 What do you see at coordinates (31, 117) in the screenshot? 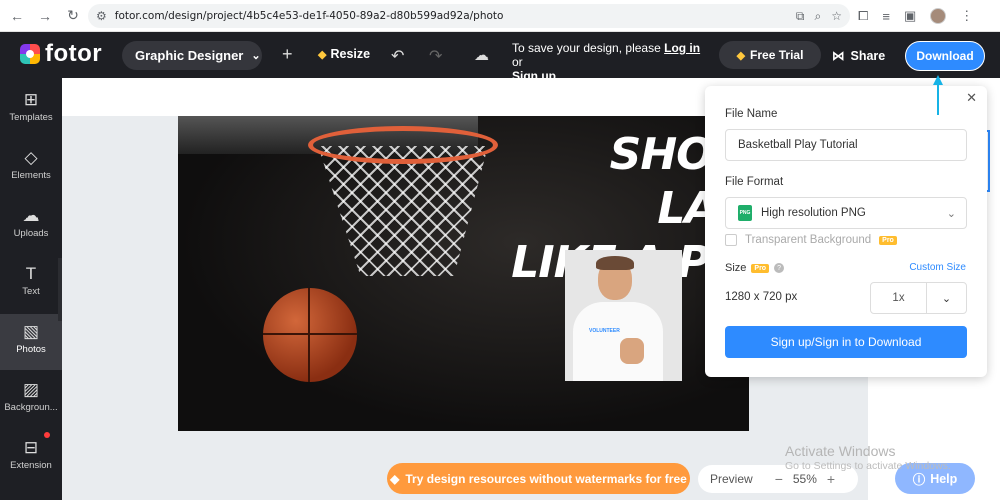
I see `sidebar-item-label: Templates` at bounding box center [31, 117].